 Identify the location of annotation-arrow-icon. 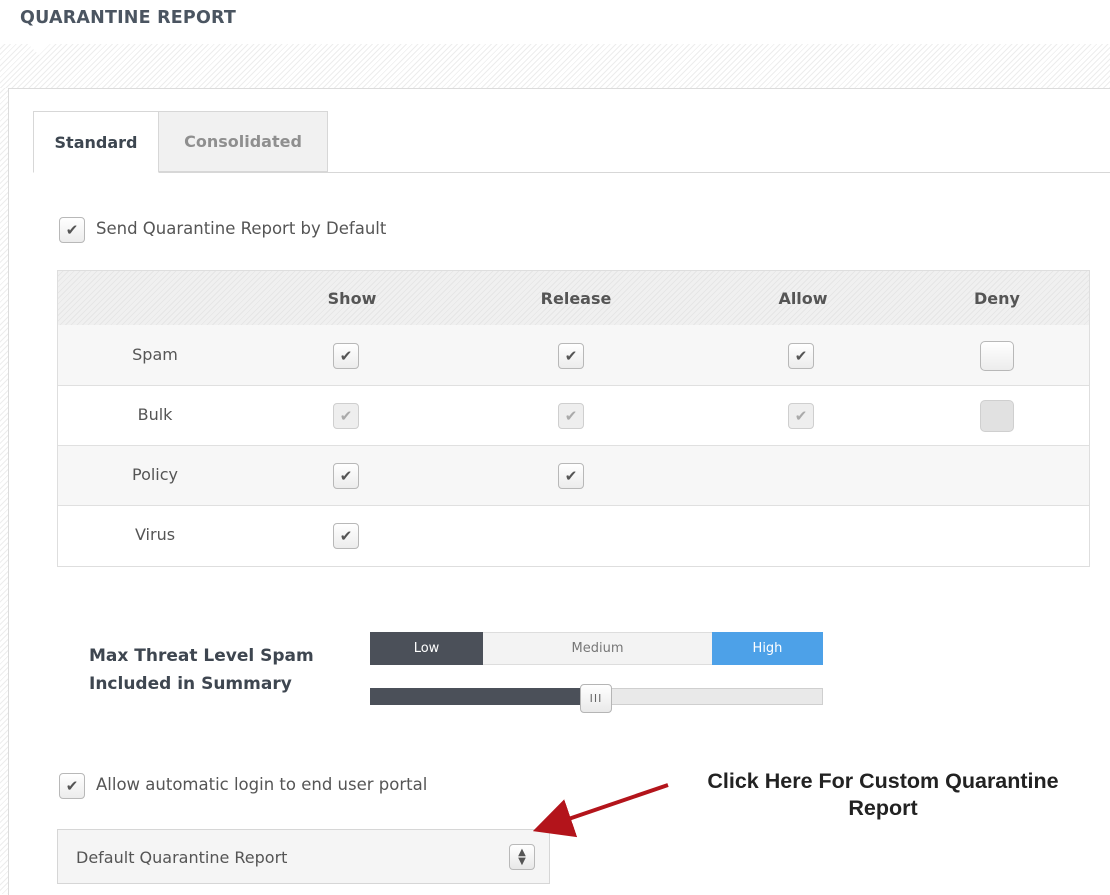
(600, 810).